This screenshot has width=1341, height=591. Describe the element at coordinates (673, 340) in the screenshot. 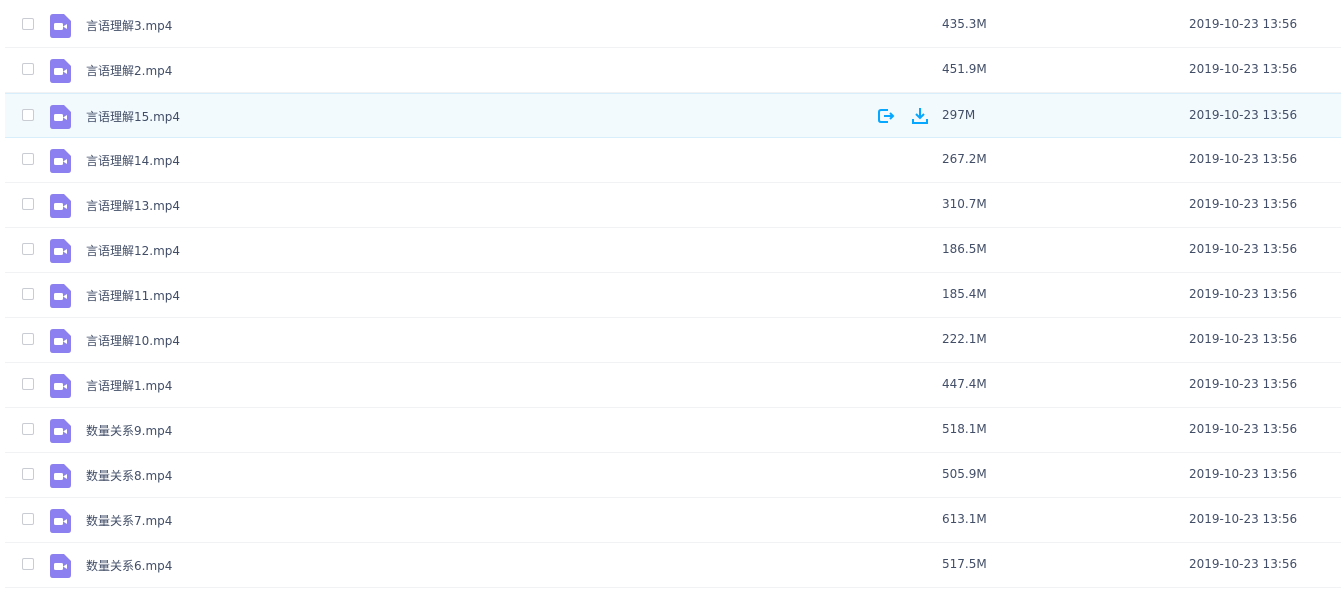

I see `file-row: 言语理解10.mp4 222.1M 2019-10-23 13:56` at that location.